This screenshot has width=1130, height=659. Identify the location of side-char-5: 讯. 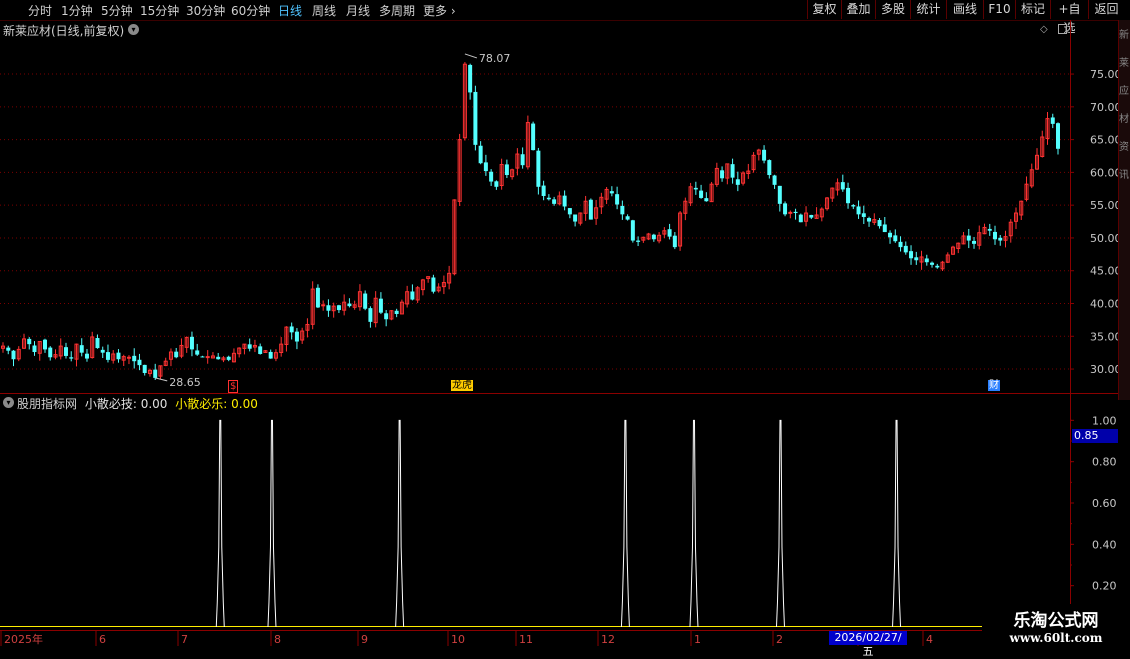
(1124, 175).